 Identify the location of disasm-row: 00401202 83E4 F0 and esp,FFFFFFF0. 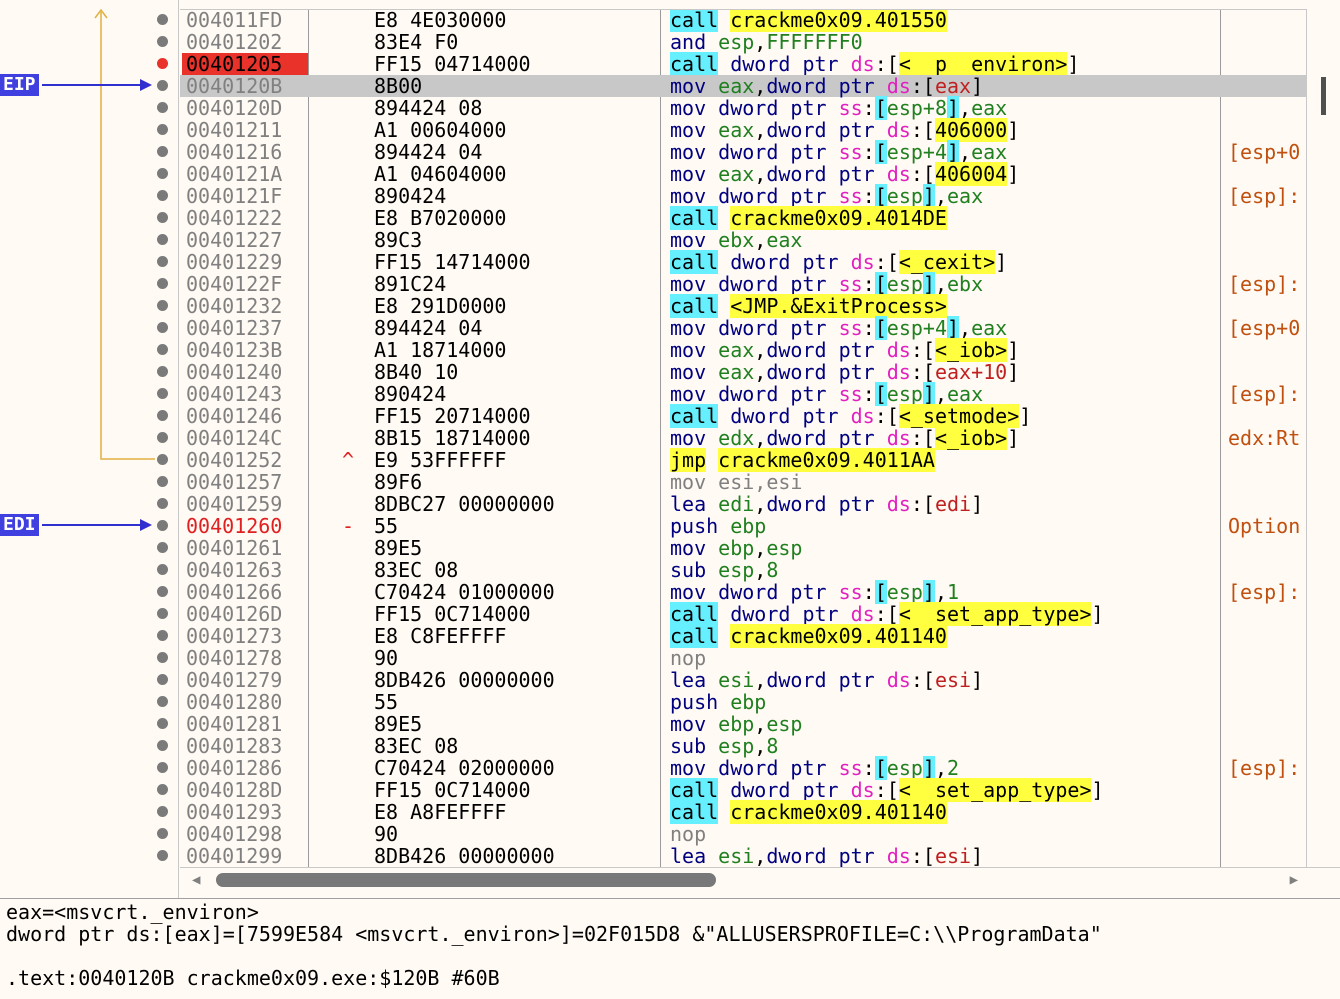
(743, 42).